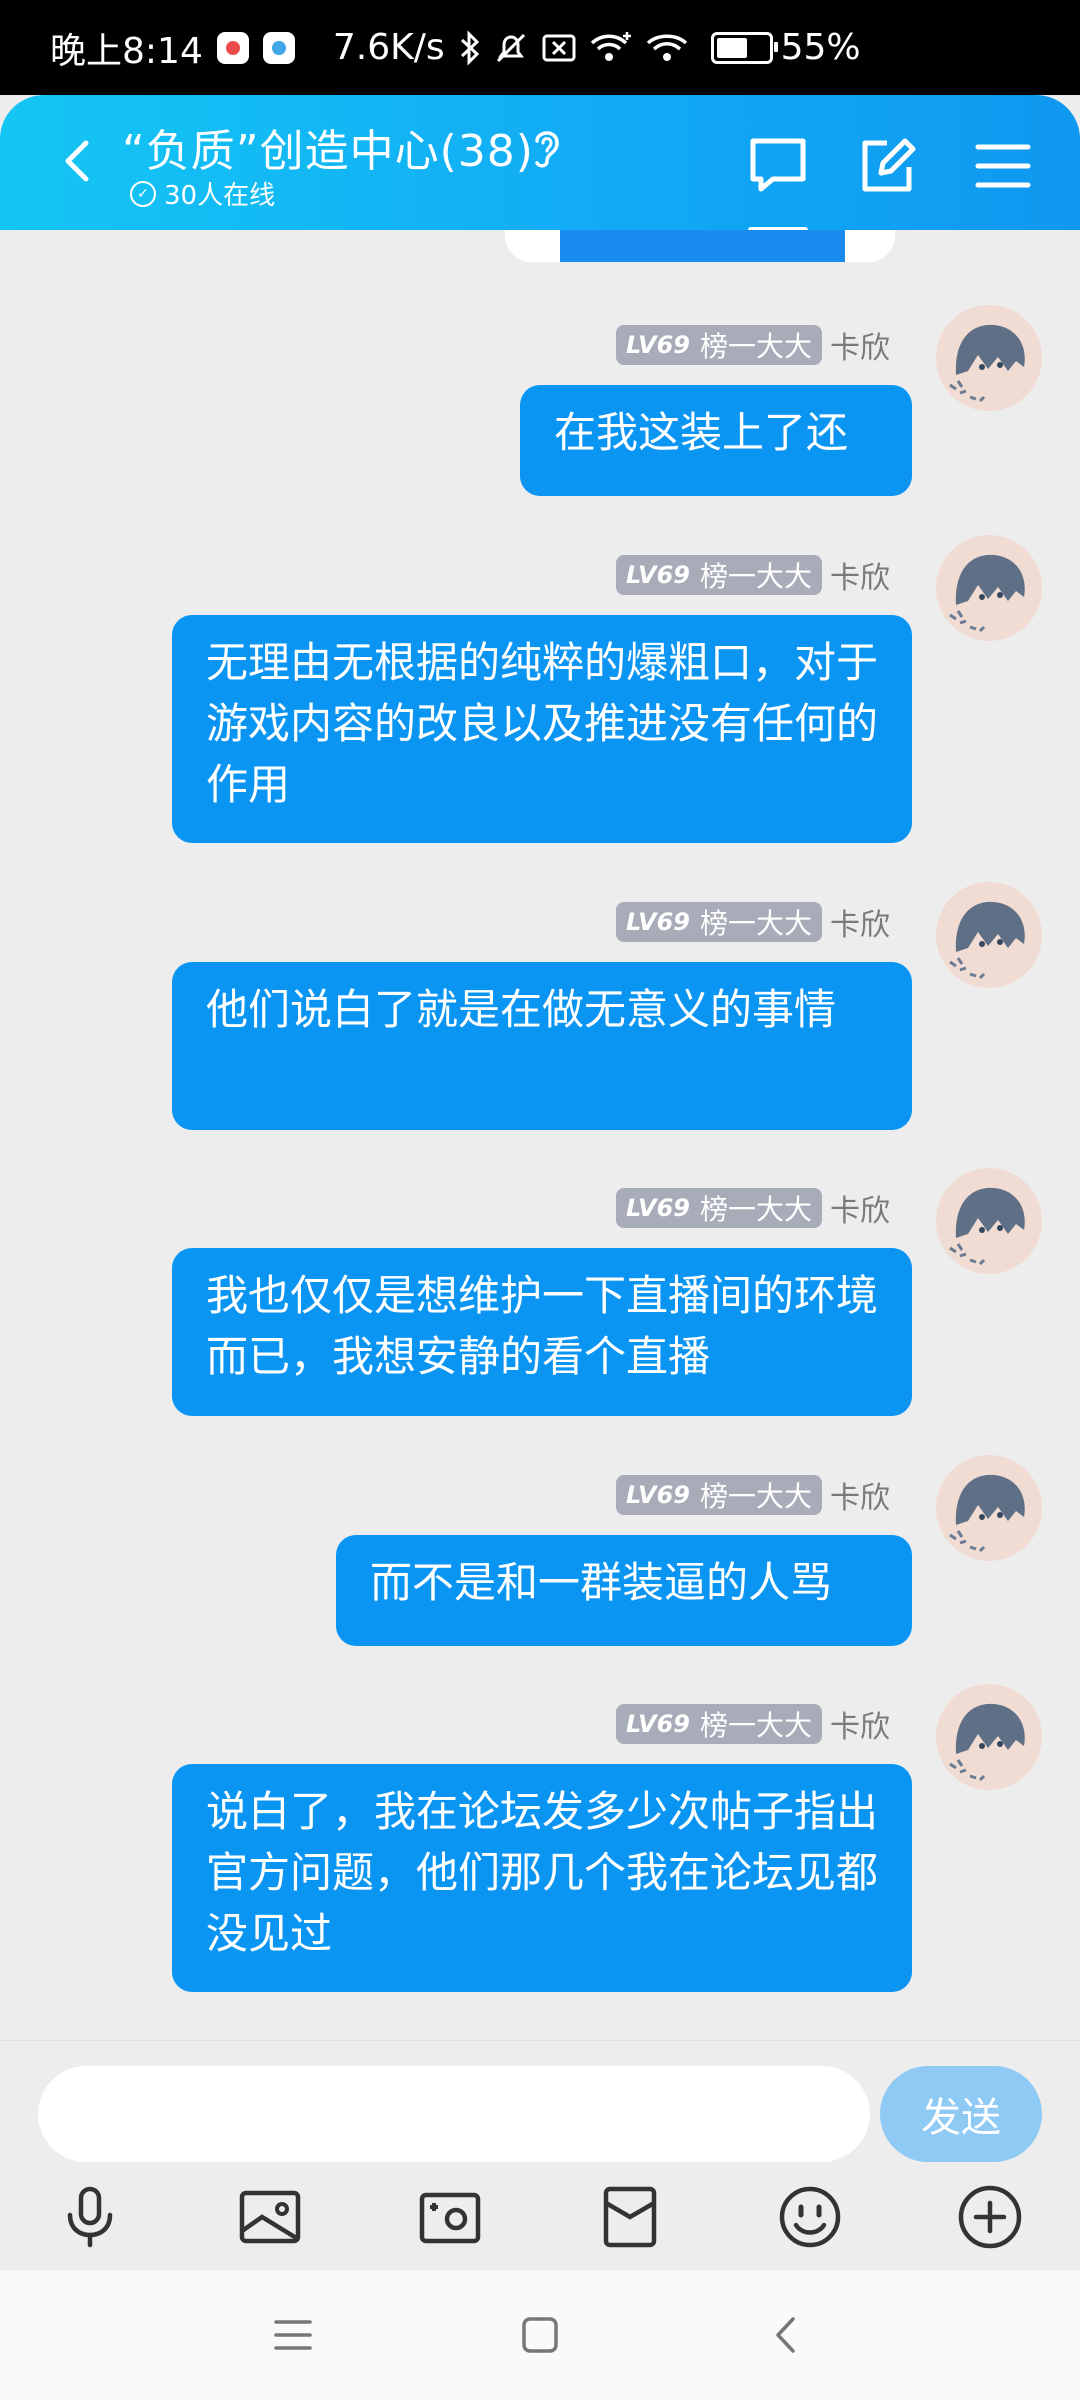 The height and width of the screenshot is (2400, 1080). I want to click on message-bubble: 而不是和一群装逼的人骂, so click(624, 1590).